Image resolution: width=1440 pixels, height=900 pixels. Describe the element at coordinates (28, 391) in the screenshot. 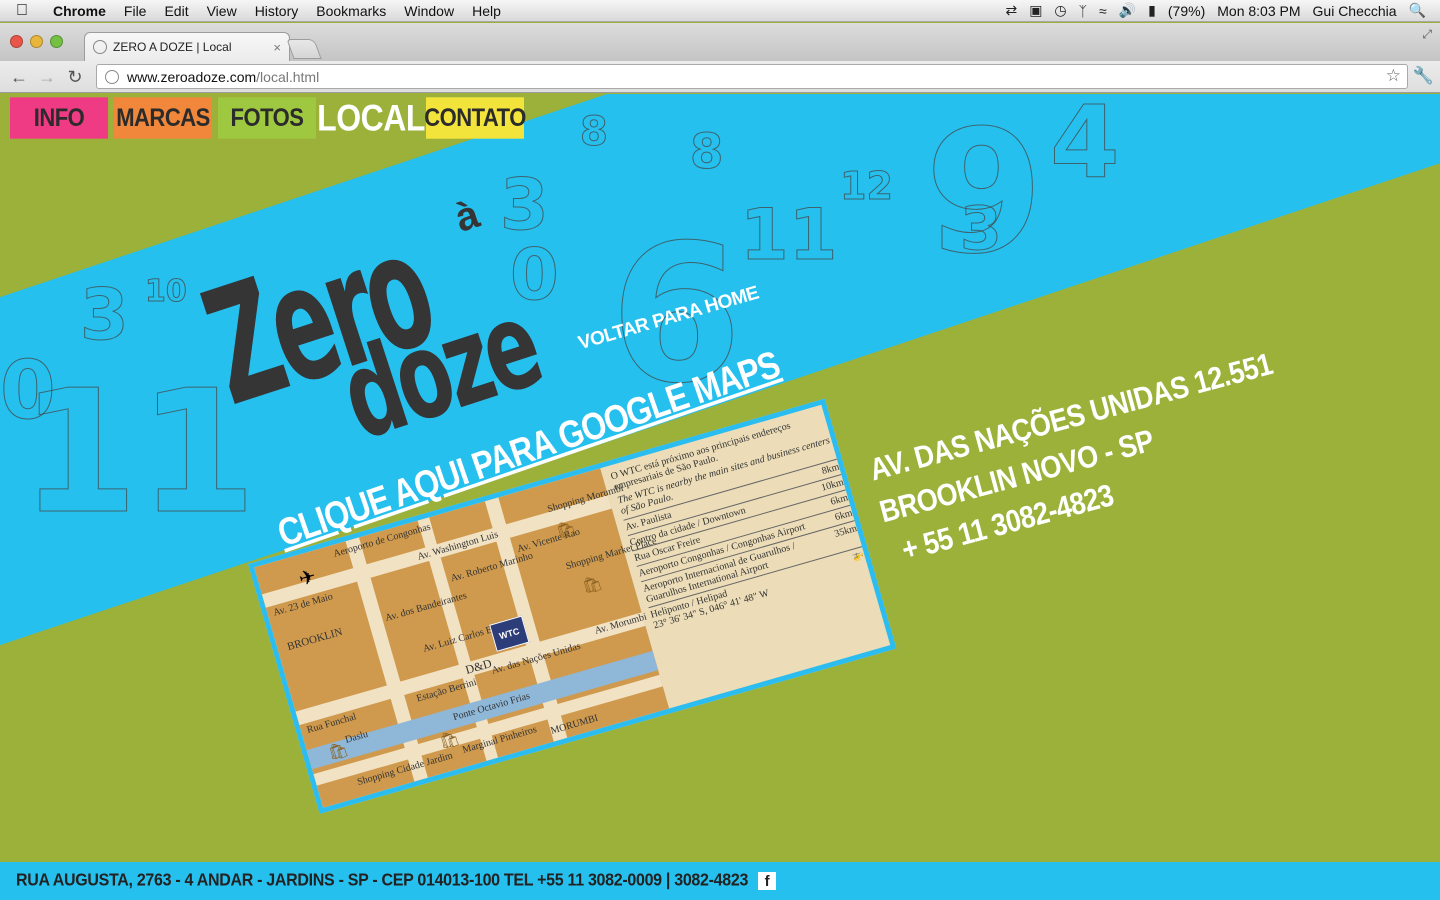

I see `decorative-number: 0` at that location.